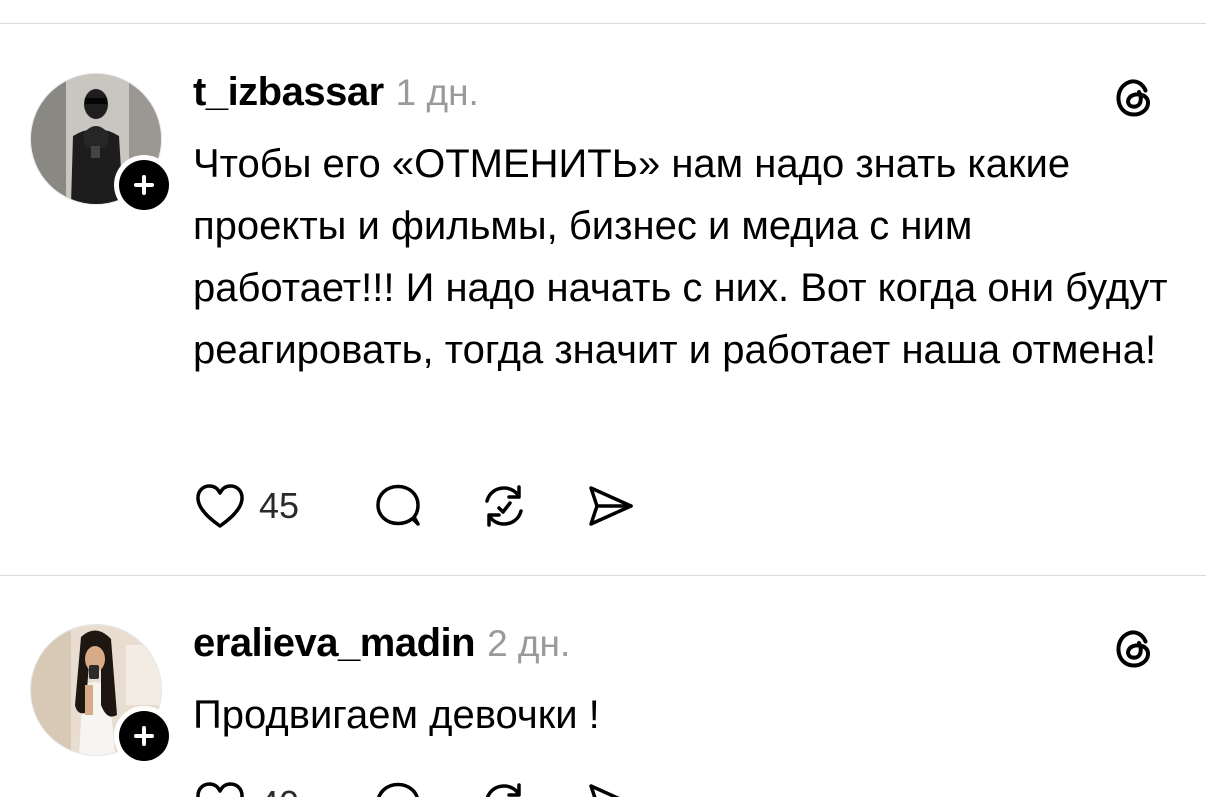  What do you see at coordinates (246, 788) in the screenshot?
I see `like-button: 40` at bounding box center [246, 788].